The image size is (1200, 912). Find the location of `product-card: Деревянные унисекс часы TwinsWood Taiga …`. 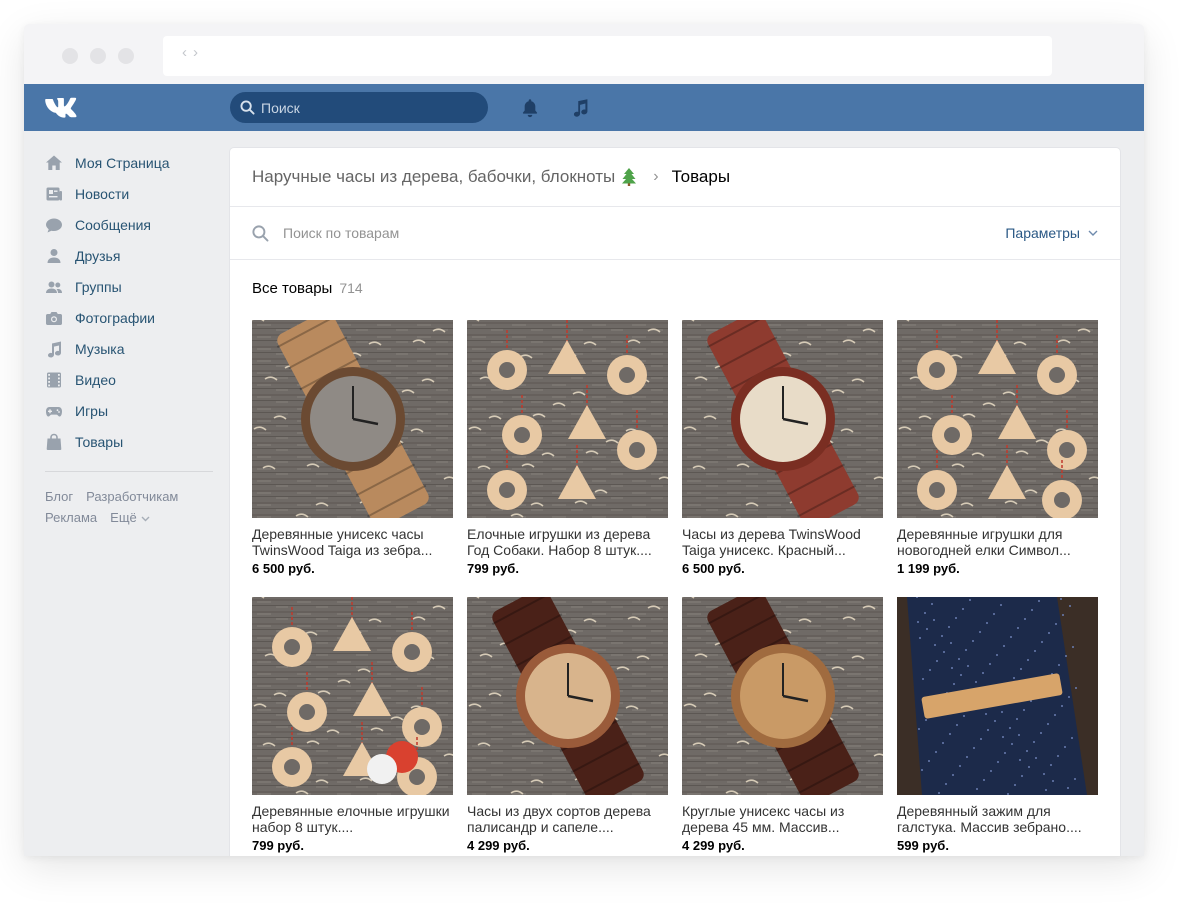

product-card: Деревянные унисекс часы TwinsWood Taiga … is located at coordinates (352, 448).